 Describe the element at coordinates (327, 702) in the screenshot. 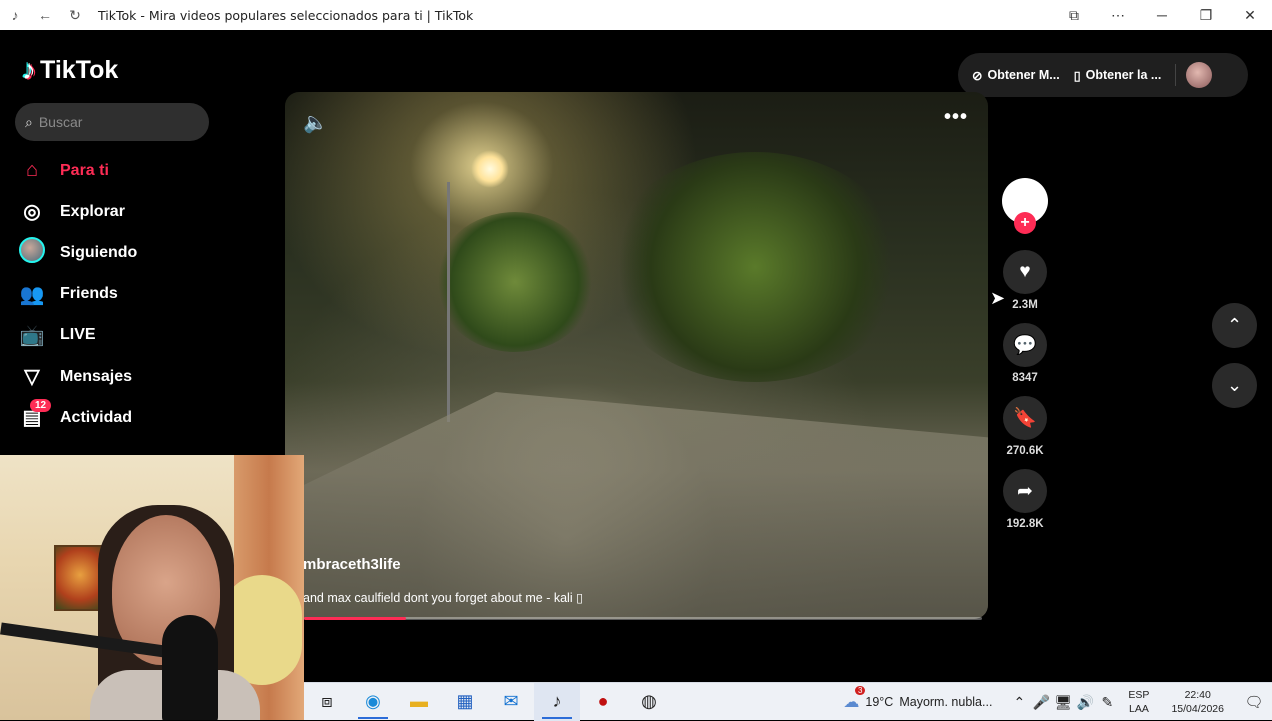

I see `task-view-icon: ⧈` at that location.